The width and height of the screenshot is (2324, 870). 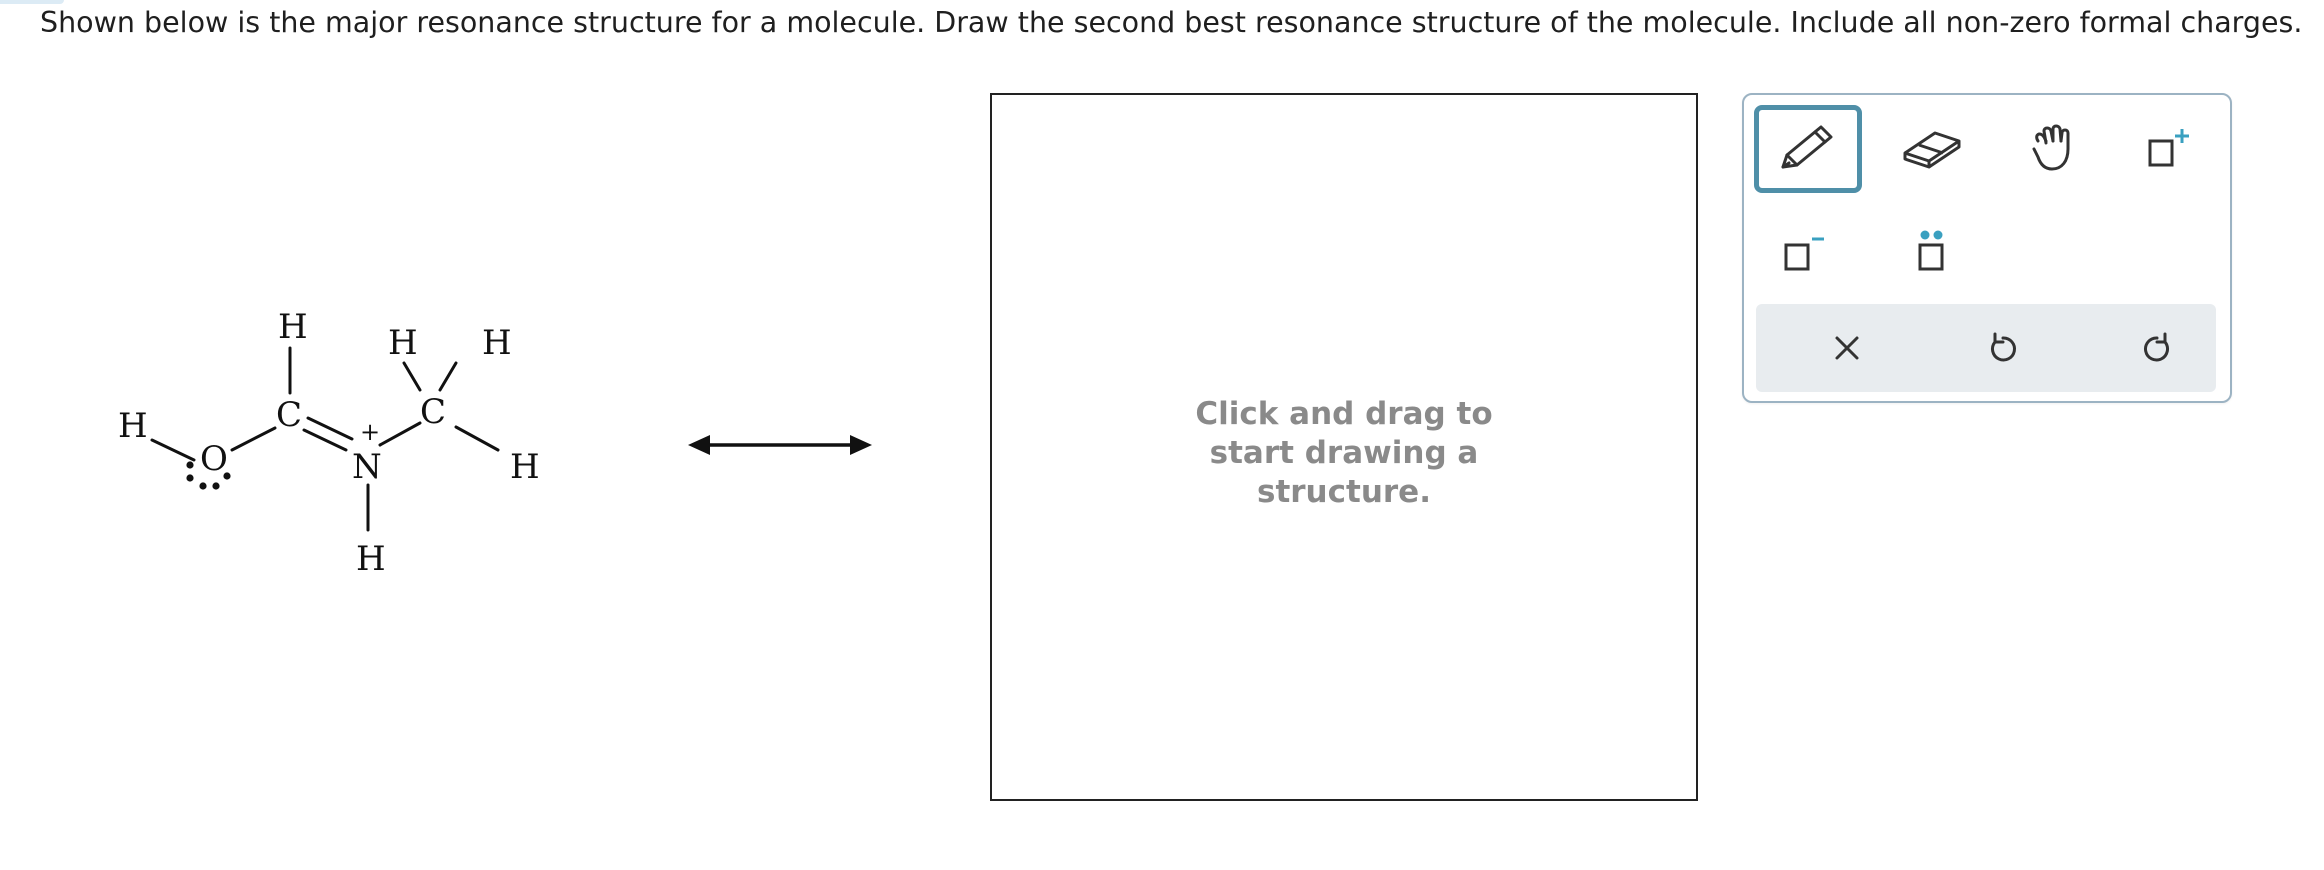 I want to click on eraser-tool-button, so click(x=1932, y=149).